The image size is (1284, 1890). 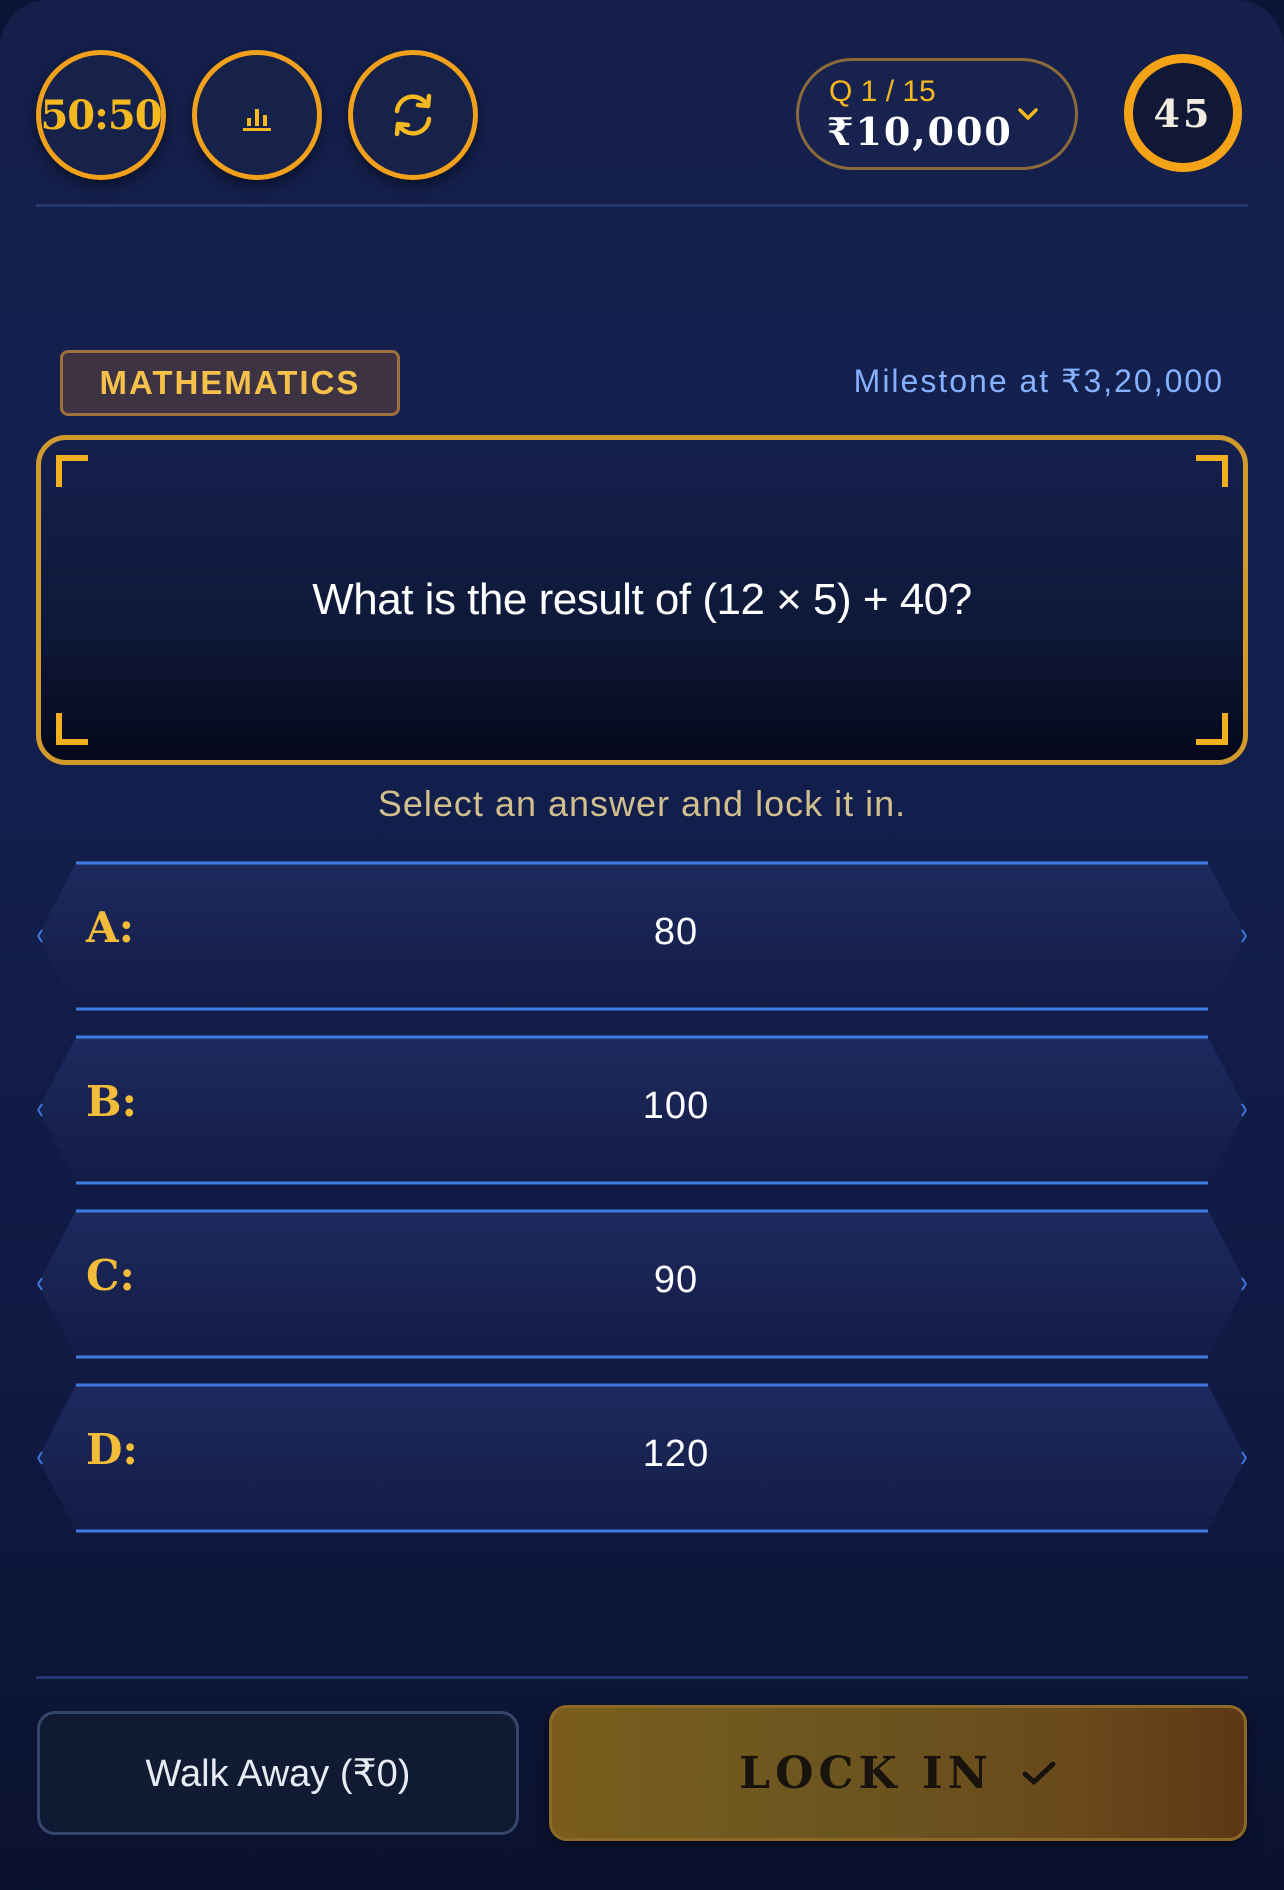 I want to click on answer-option-b: B: 100, so click(x=642, y=1110).